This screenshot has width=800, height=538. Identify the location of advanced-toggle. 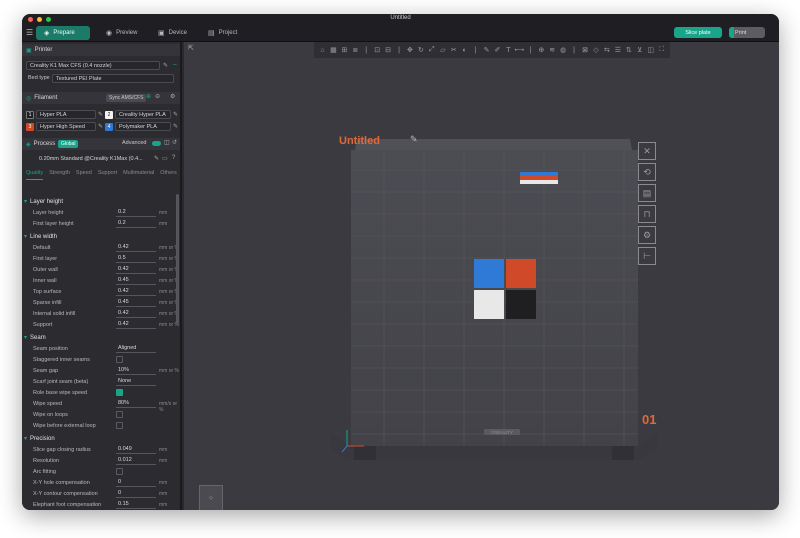
(156, 143).